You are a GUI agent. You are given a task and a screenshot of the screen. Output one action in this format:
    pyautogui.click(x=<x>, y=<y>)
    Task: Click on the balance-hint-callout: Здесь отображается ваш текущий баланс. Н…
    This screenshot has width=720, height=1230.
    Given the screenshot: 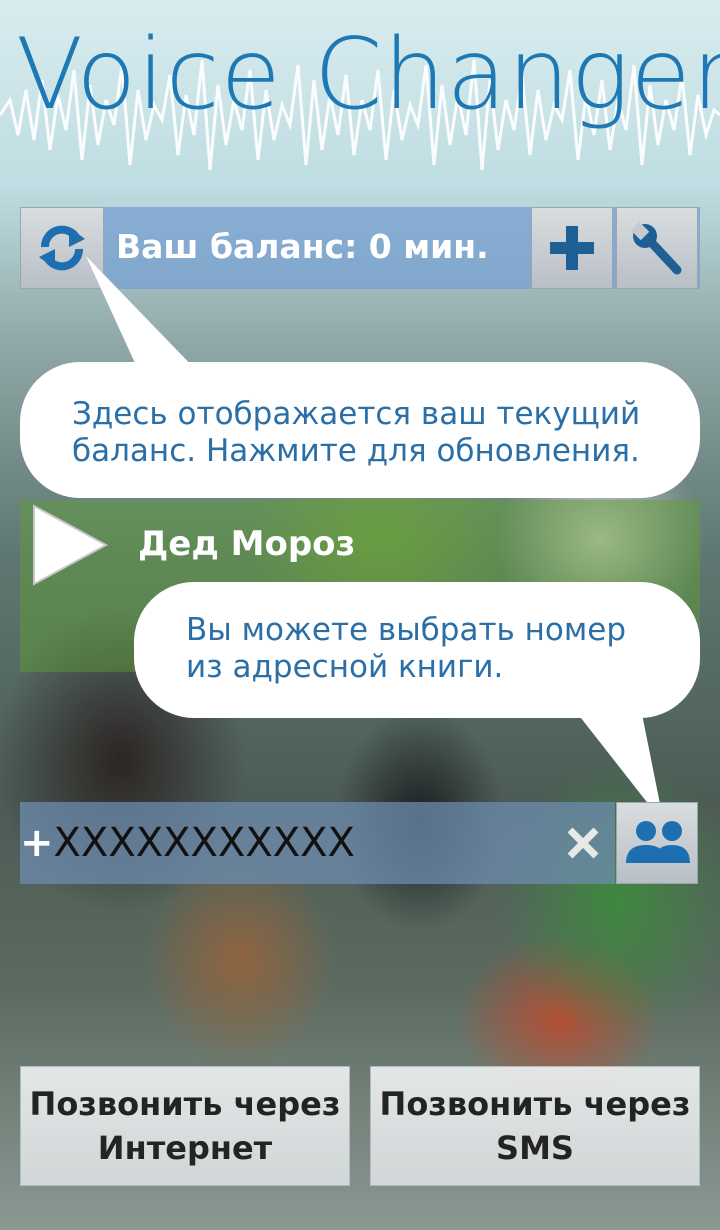 What is the action you would take?
    pyautogui.click(x=360, y=430)
    